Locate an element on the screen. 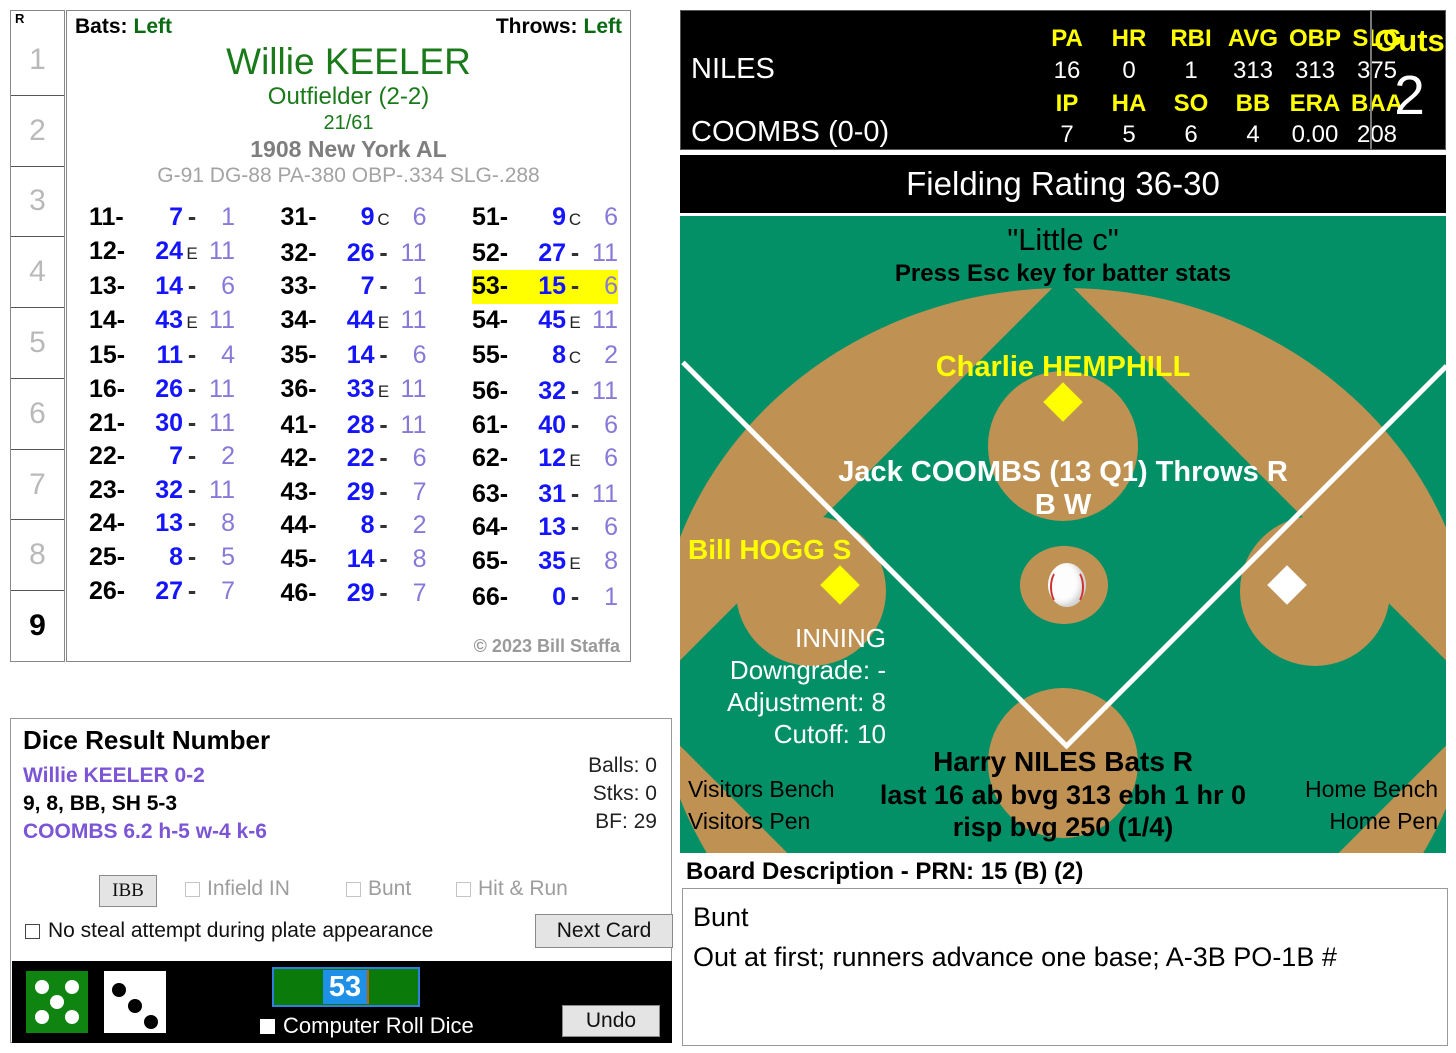 This screenshot has width=1456, height=1053. white-die is located at coordinates (135, 1002).